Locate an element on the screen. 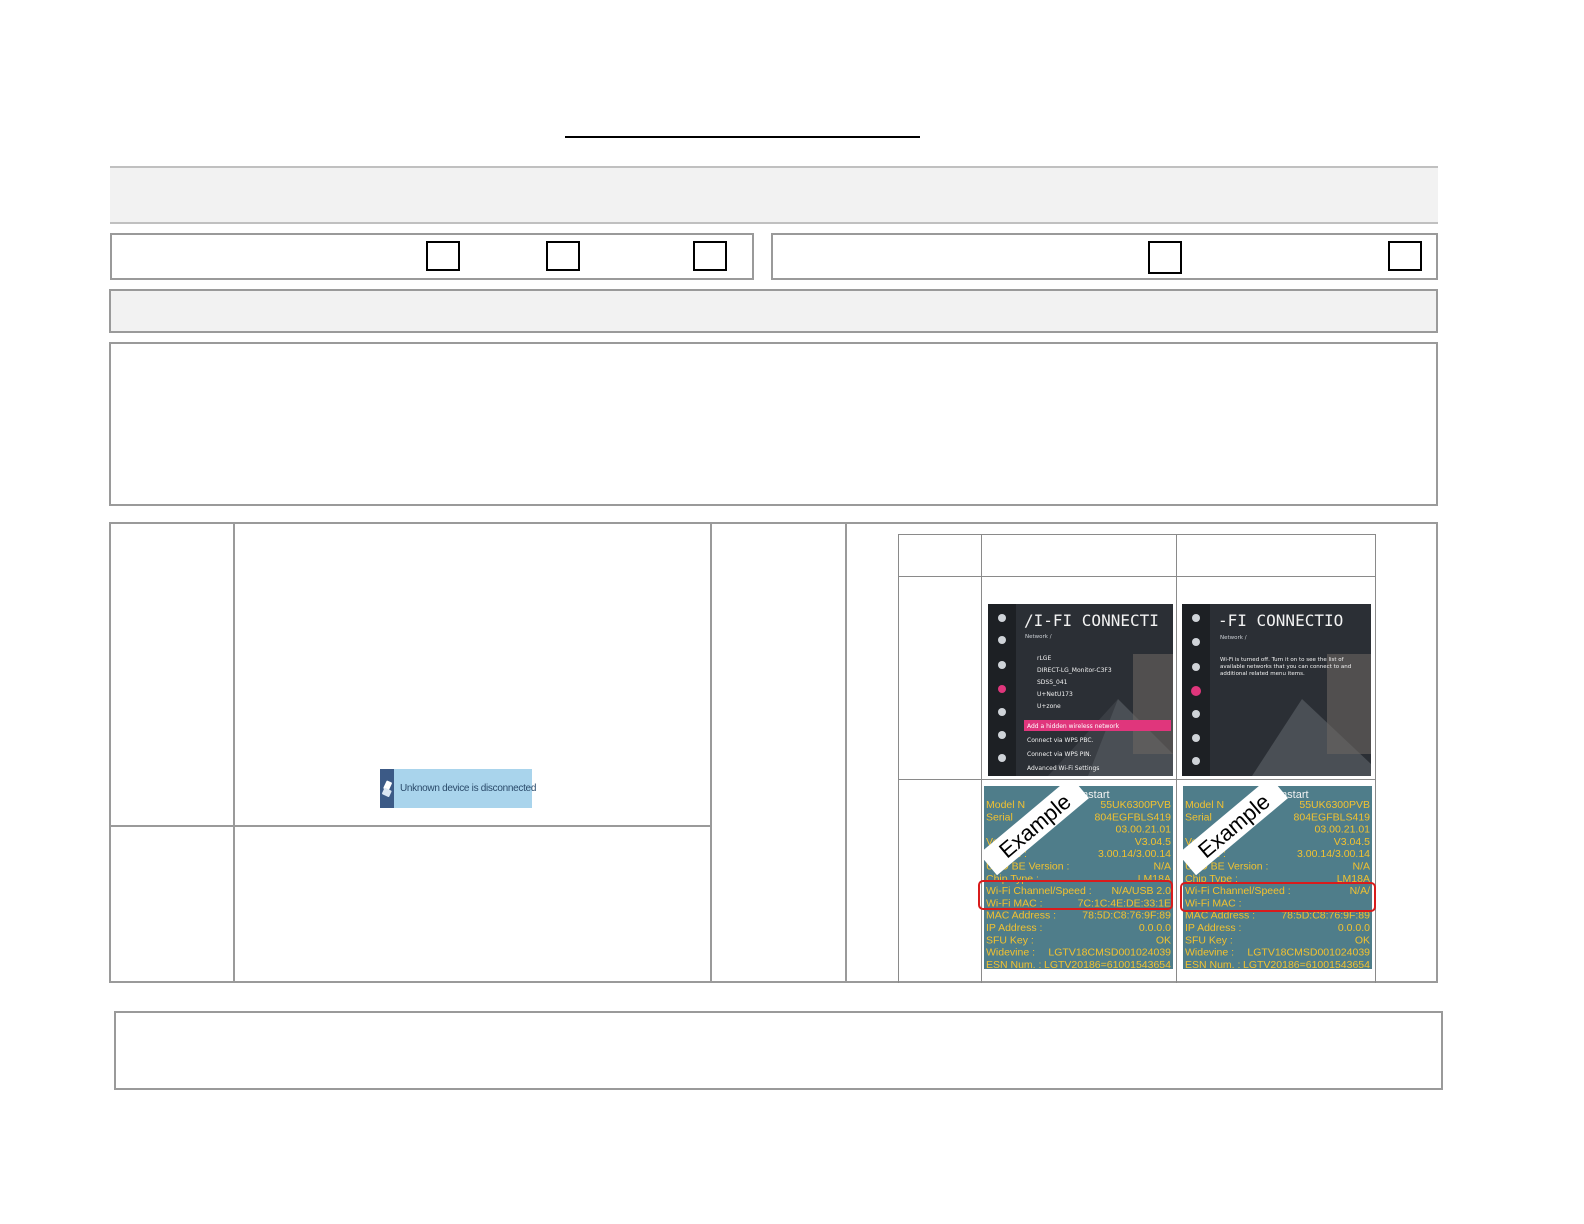  svg-text: rLGE is located at coordinates (1044, 658).